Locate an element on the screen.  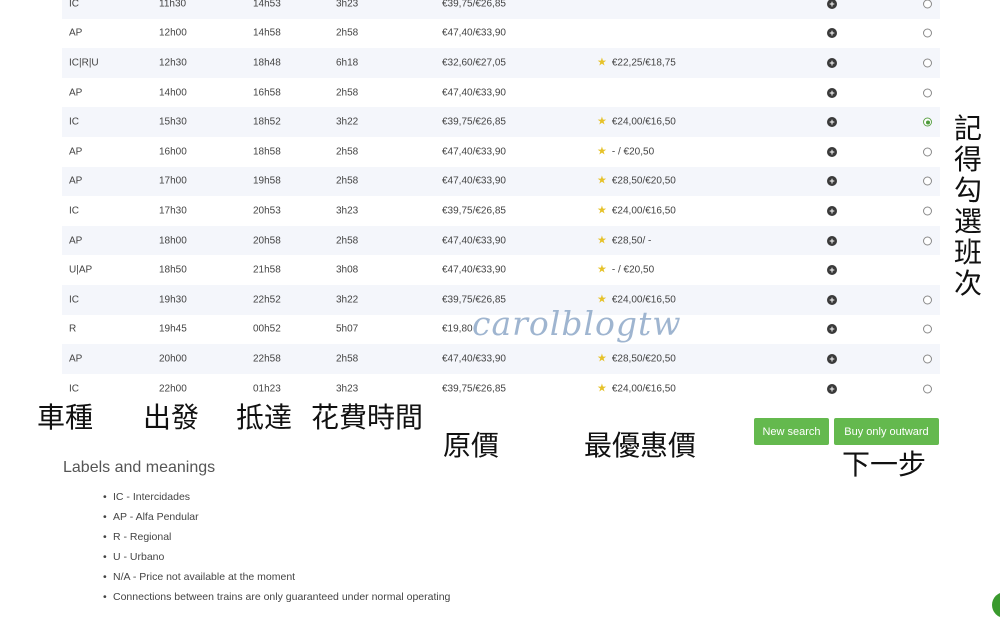
duration-cell: 3h22 is located at coordinates (347, 300).